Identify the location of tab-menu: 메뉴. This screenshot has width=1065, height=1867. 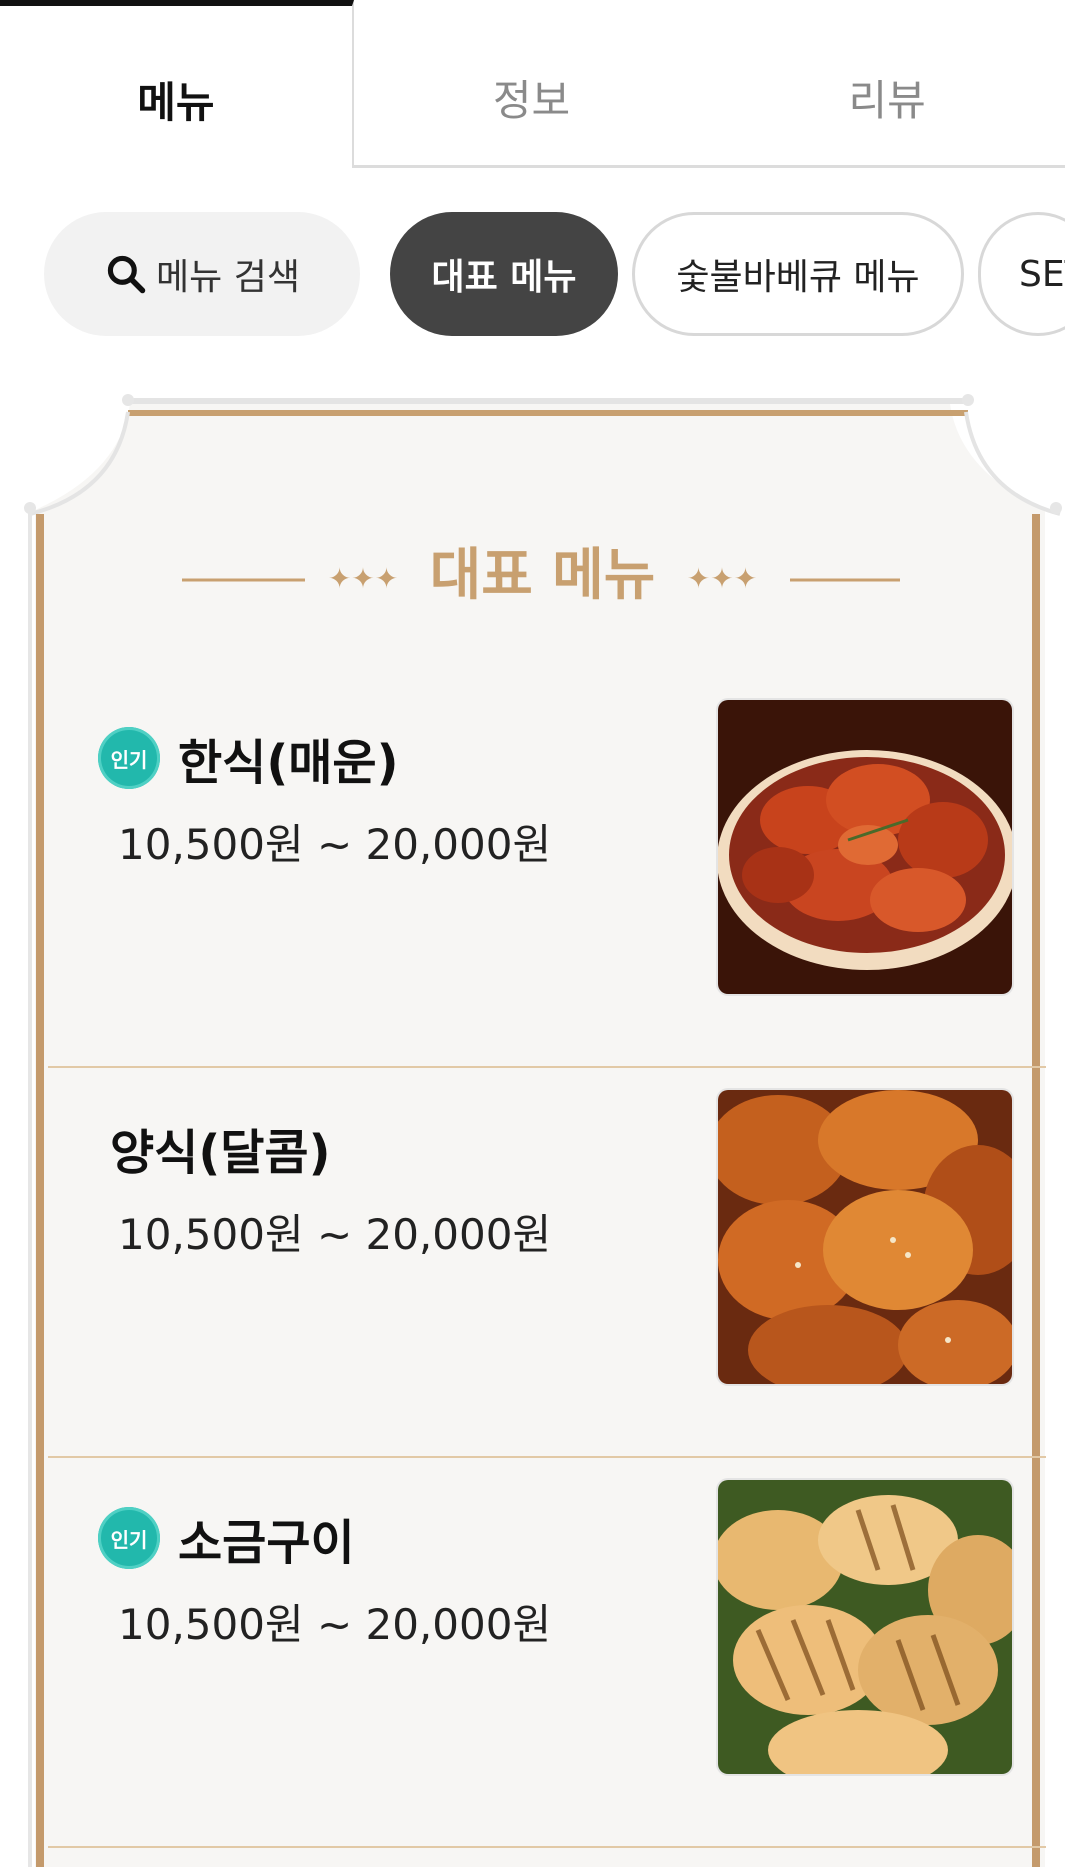
(177, 84).